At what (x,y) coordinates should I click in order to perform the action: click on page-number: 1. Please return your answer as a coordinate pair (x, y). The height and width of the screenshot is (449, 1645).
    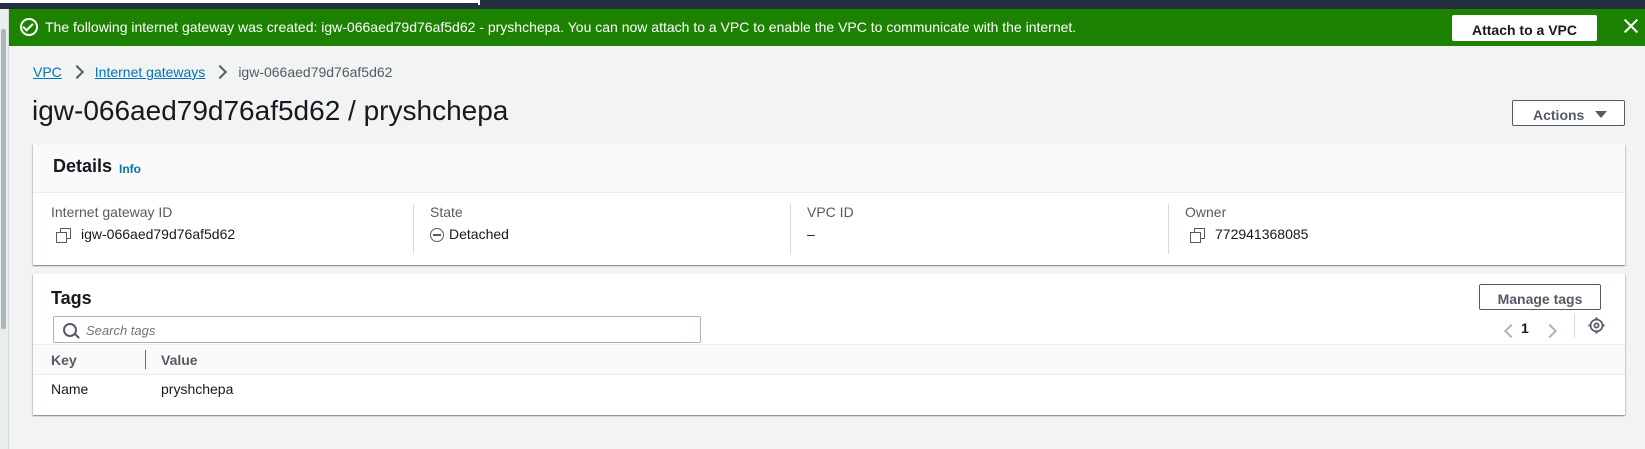
    Looking at the image, I should click on (1525, 328).